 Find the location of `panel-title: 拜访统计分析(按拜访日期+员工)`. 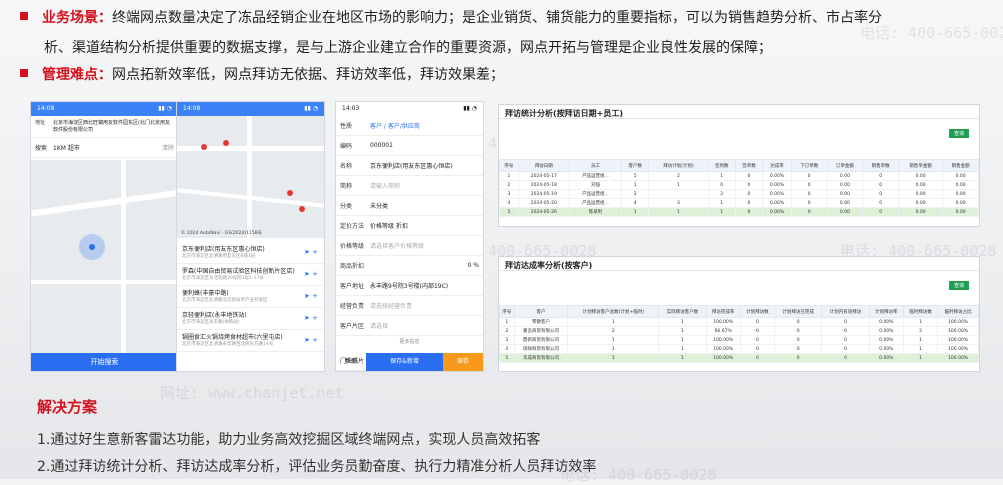

panel-title: 拜访统计分析(按拜访日期+员工) is located at coordinates (739, 112).